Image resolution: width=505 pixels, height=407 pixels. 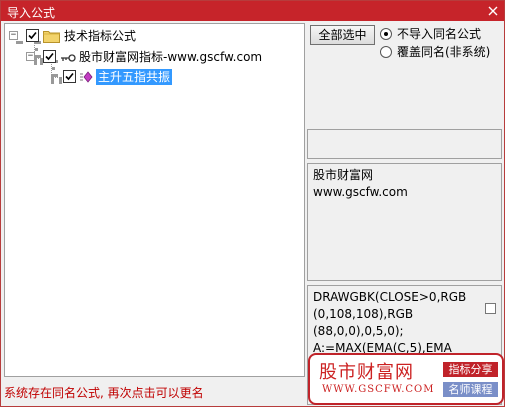 I want to click on radio-label: 覆盖同名(非系统), so click(x=444, y=52).